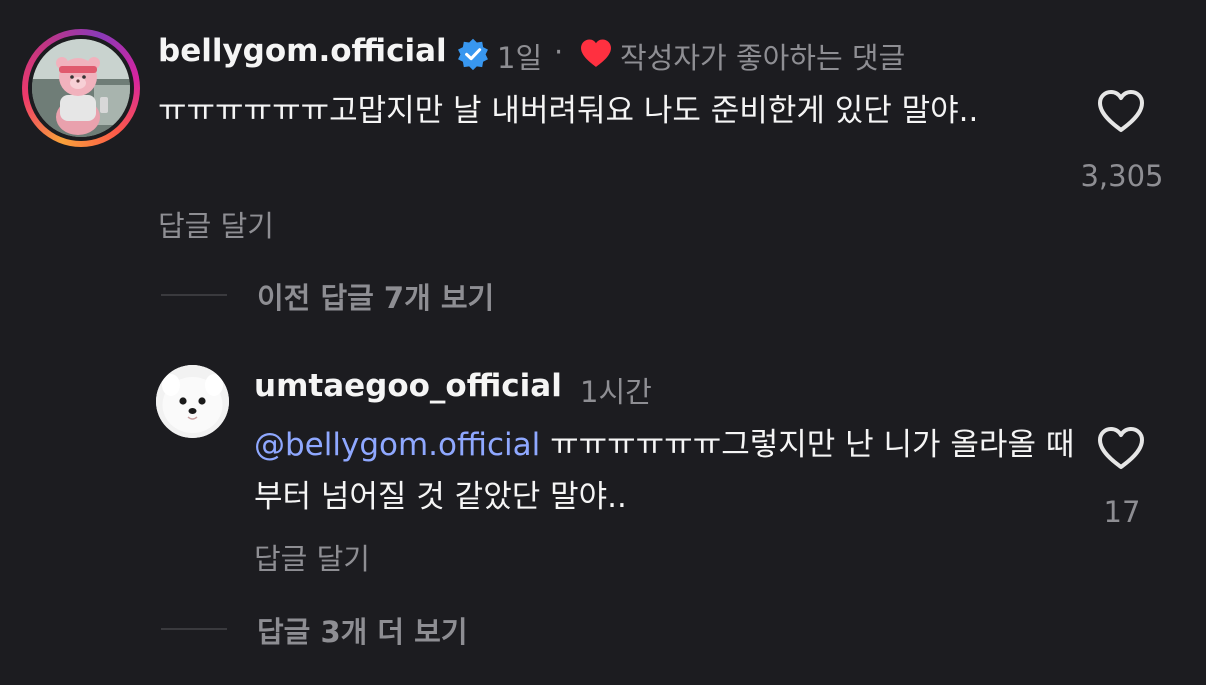 The width and height of the screenshot is (1206, 685). What do you see at coordinates (763, 58) in the screenshot?
I see `liked-by-author-label: 작성자가 좋아하는 댓글` at bounding box center [763, 58].